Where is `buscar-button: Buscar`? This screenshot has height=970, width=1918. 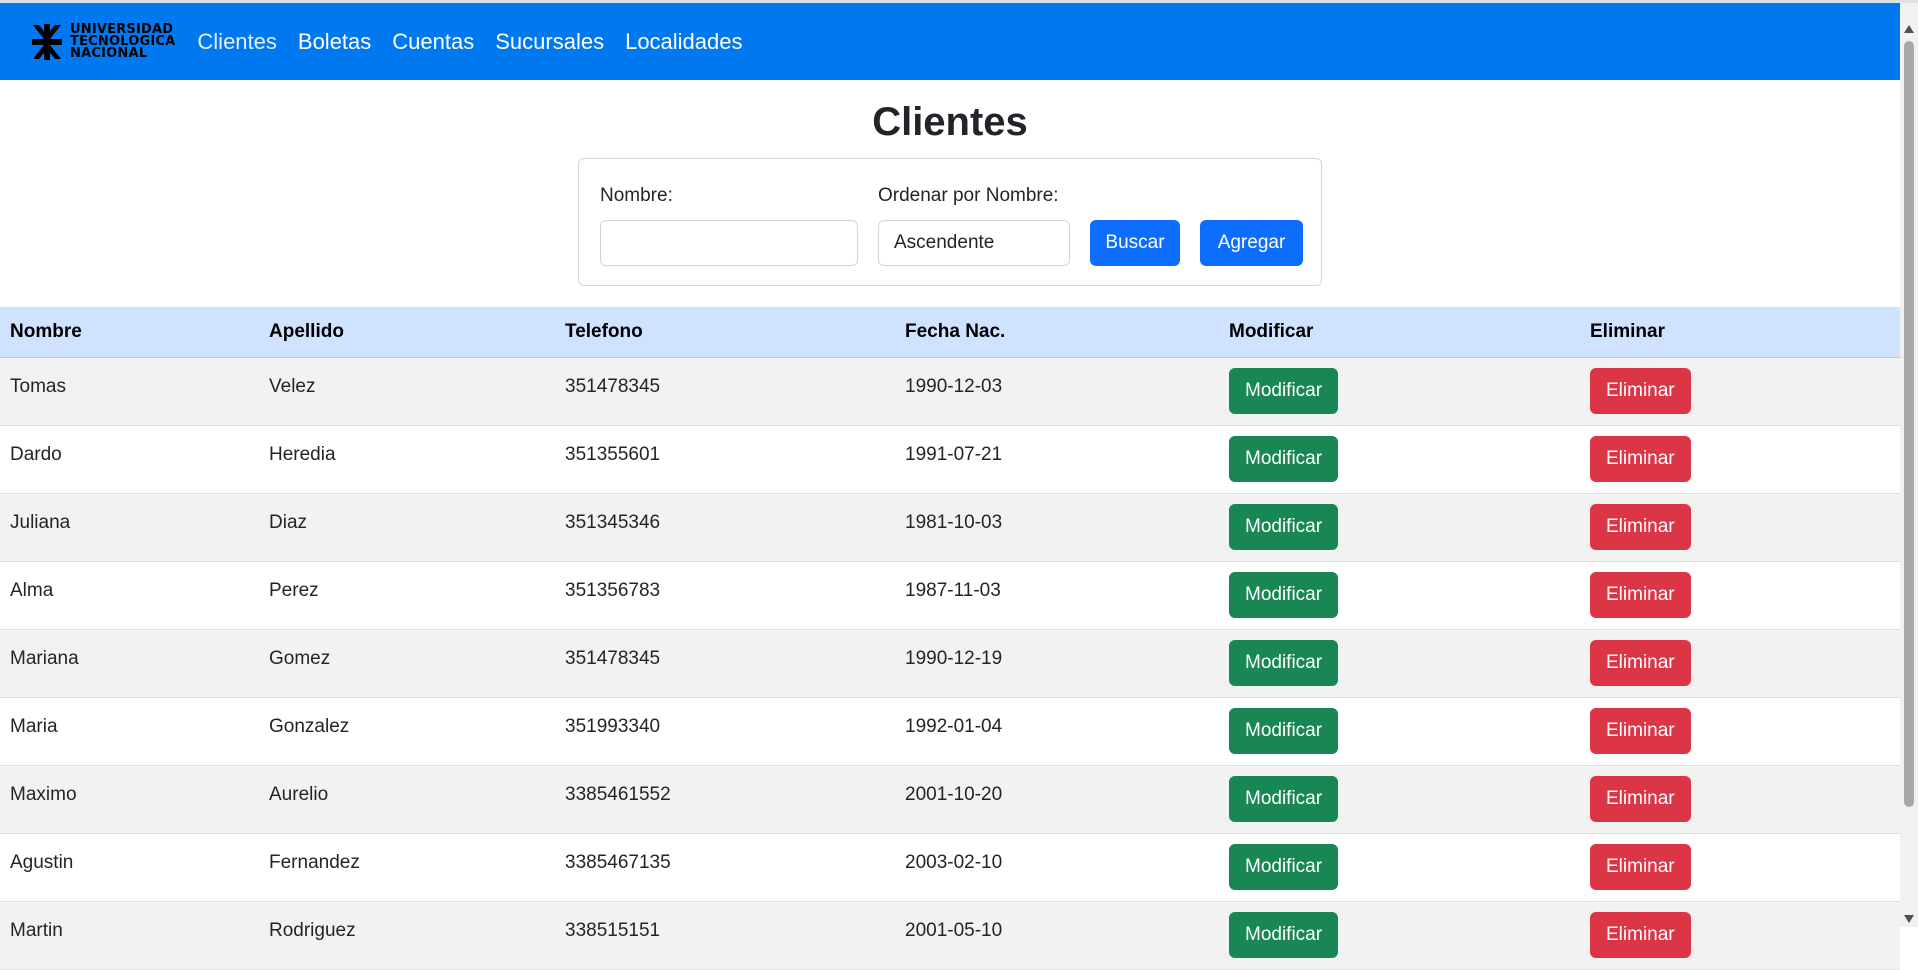 buscar-button: Buscar is located at coordinates (1135, 243).